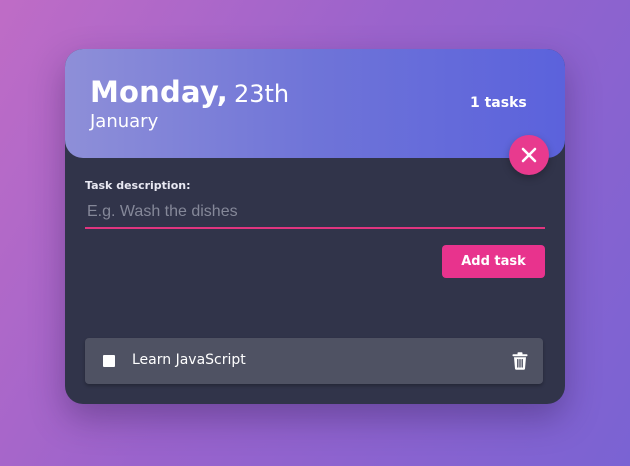  What do you see at coordinates (261, 94) in the screenshot?
I see `day-number: 23th` at bounding box center [261, 94].